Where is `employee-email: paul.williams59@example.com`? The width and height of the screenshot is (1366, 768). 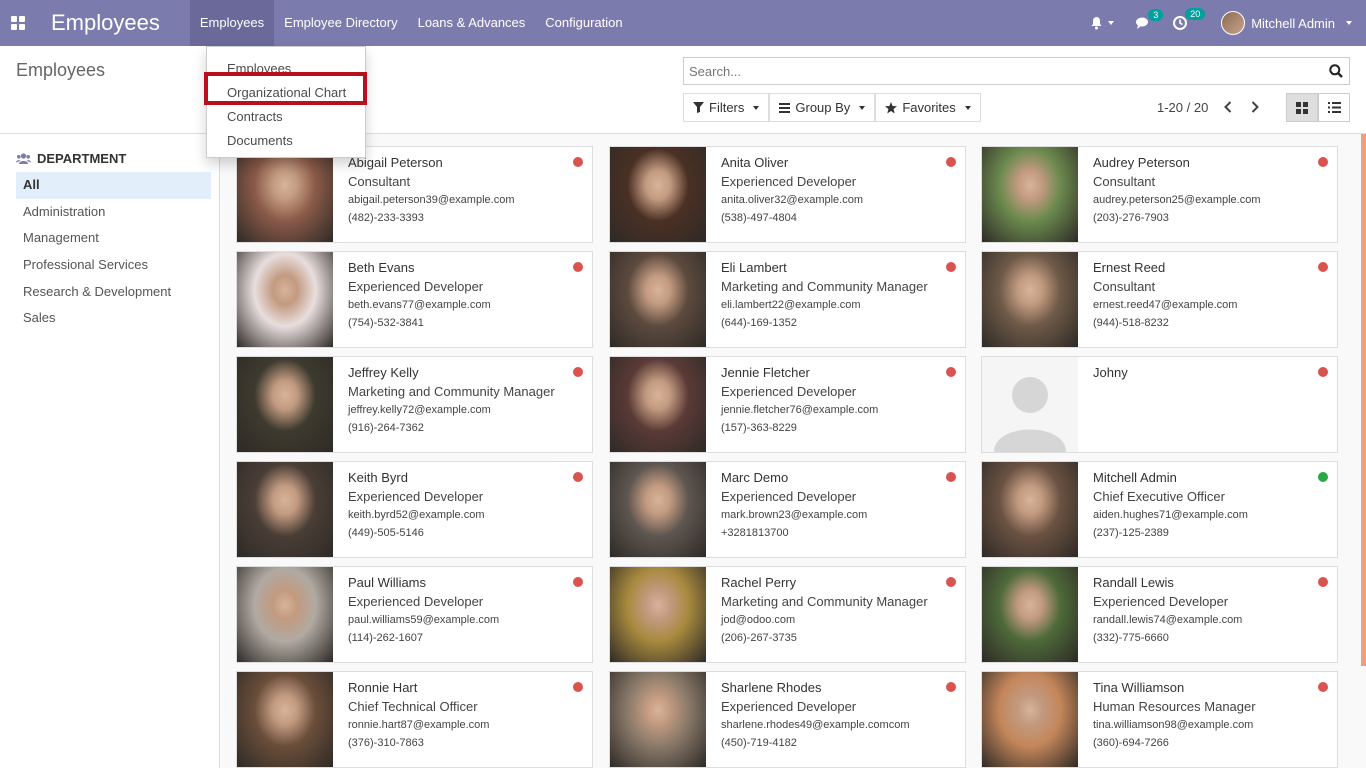
employee-email: paul.williams59@example.com is located at coordinates (424, 620).